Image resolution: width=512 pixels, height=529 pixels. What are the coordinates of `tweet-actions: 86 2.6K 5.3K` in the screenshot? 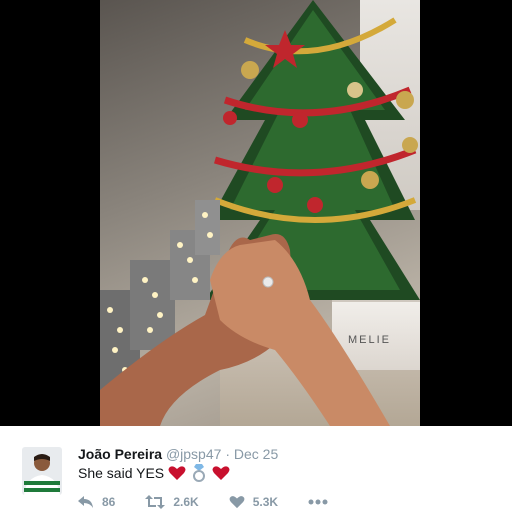 It's located at (218, 502).